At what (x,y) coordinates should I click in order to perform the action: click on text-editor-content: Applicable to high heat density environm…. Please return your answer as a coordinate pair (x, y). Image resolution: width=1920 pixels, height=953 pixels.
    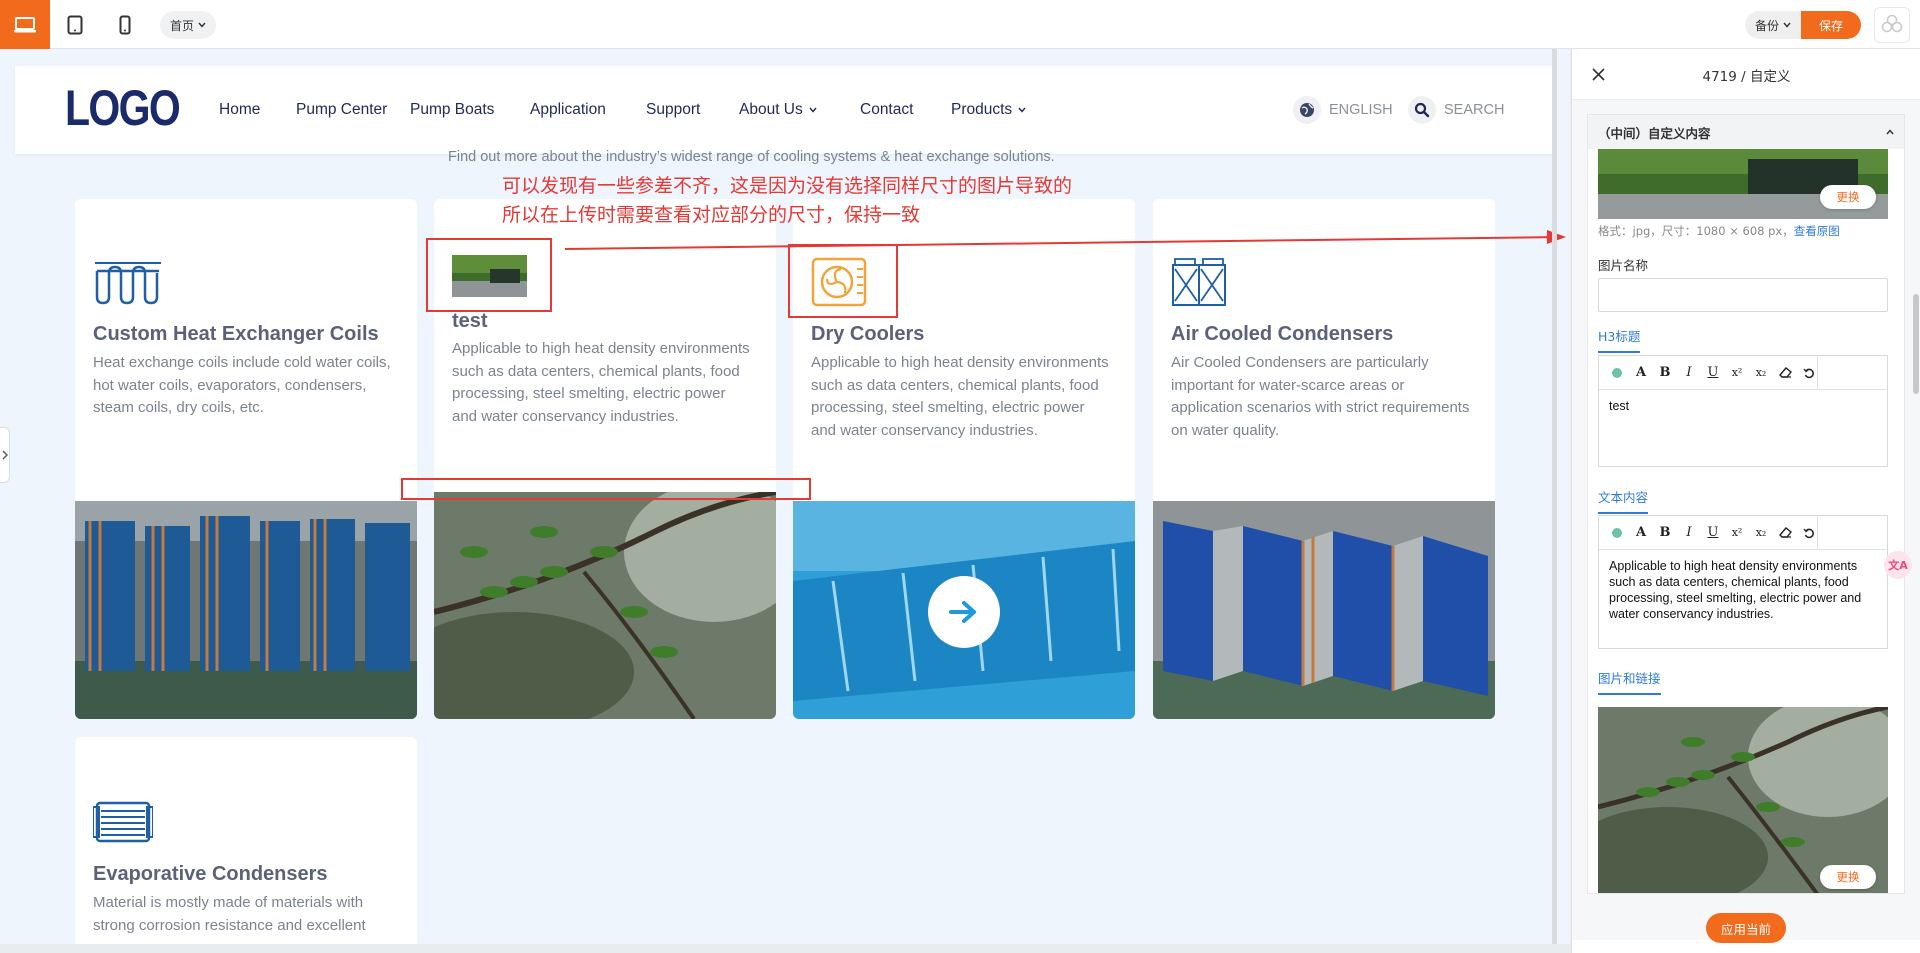
    Looking at the image, I should click on (1743, 590).